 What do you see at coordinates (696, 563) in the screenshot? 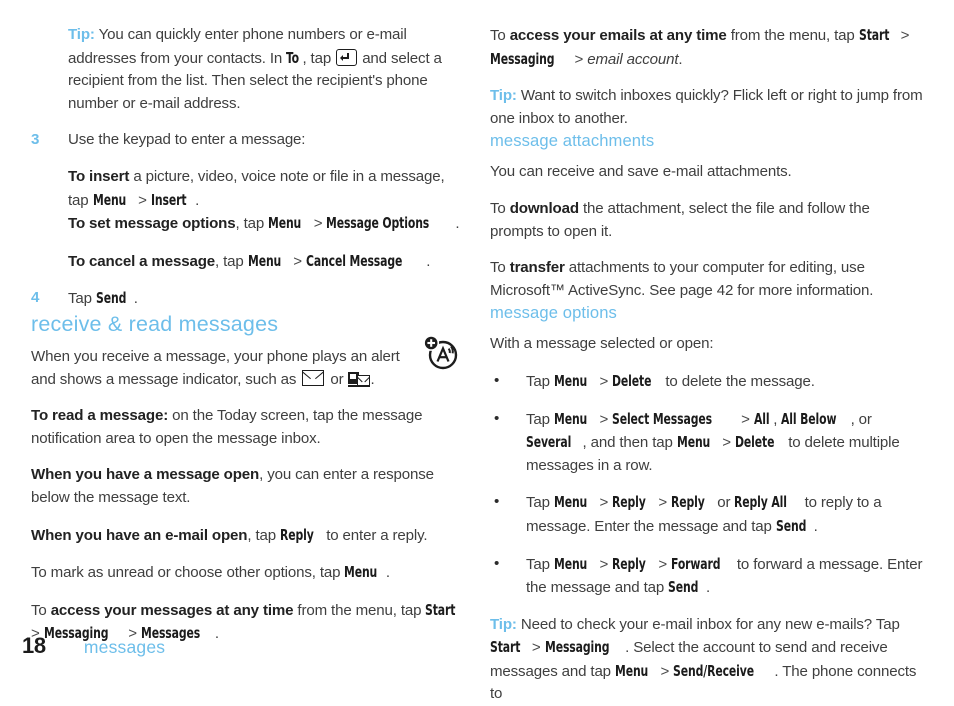
I see `ui-label-forward: Forward` at bounding box center [696, 563].